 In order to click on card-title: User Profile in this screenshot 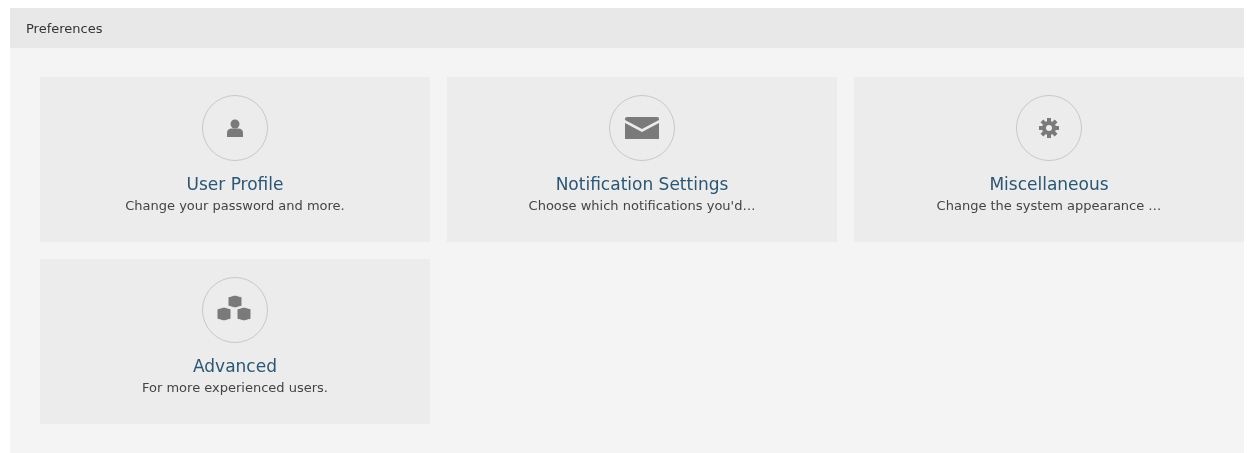, I will do `click(235, 184)`.